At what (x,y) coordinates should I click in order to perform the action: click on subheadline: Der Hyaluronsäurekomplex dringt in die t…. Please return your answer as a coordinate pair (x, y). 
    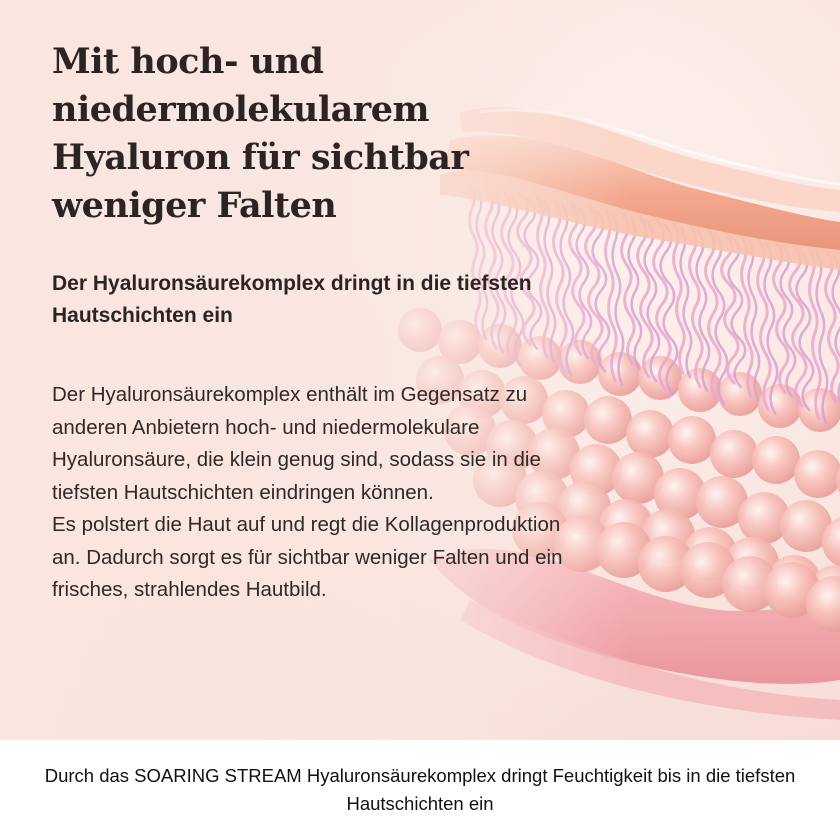
    Looking at the image, I should click on (292, 299).